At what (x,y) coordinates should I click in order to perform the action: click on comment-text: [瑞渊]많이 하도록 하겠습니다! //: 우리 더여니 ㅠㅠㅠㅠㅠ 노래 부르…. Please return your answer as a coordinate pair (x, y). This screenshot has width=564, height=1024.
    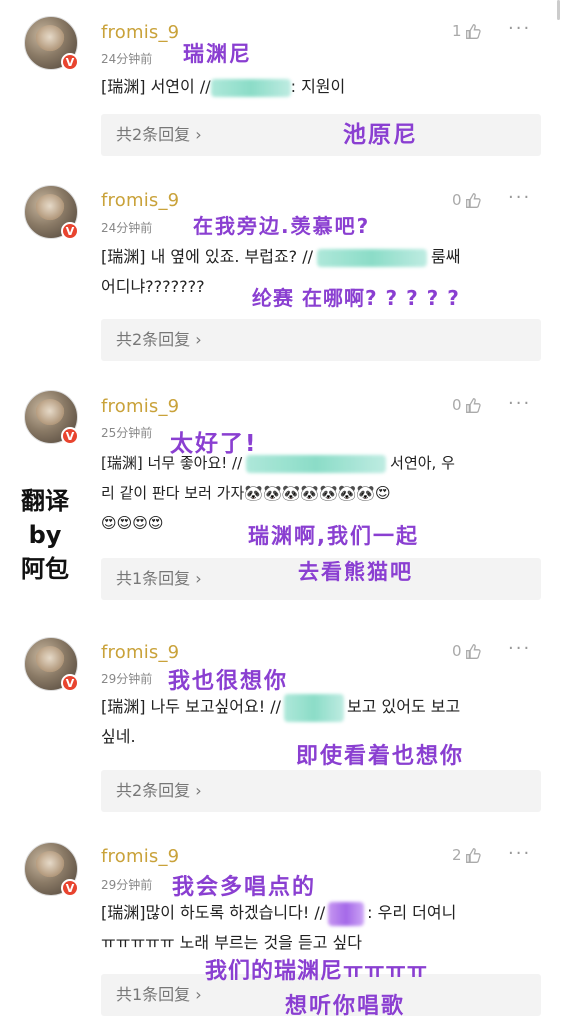
    Looking at the image, I should click on (279, 926).